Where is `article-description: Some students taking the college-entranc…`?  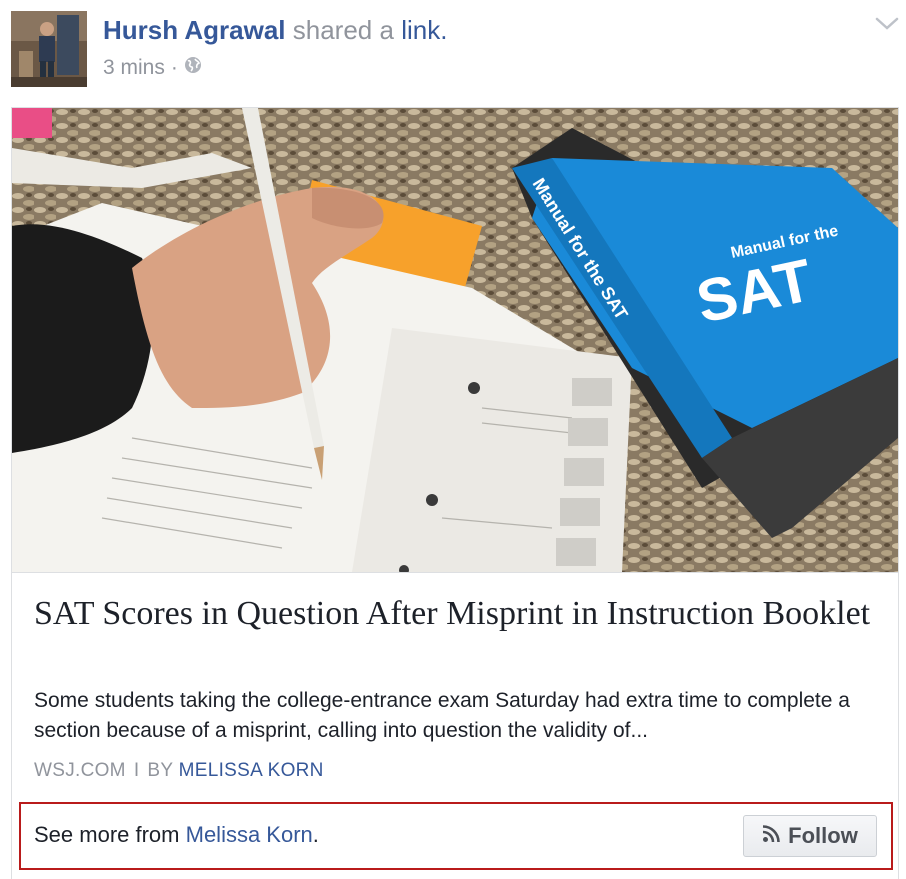 article-description: Some students taking the college-entranc… is located at coordinates (442, 715).